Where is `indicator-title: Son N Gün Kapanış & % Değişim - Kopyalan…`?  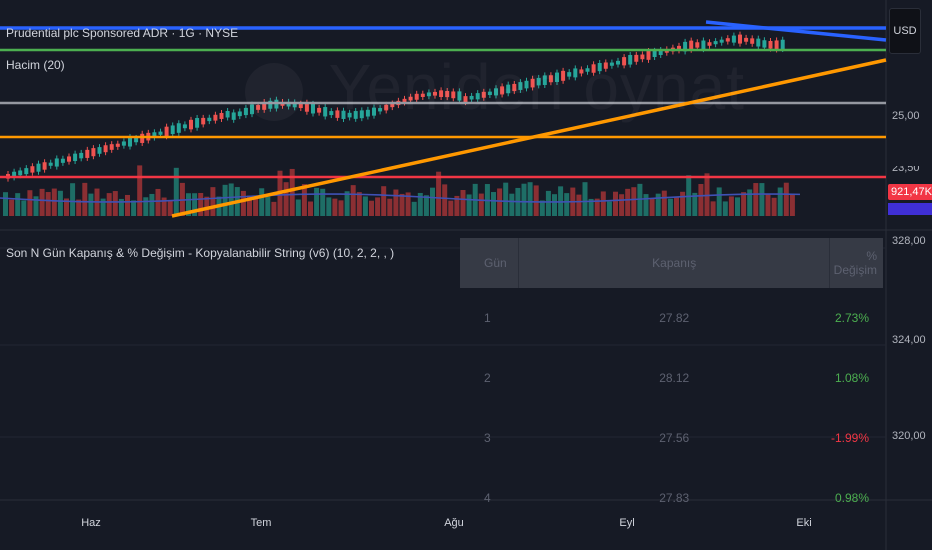 indicator-title: Son N Gün Kapanış & % Değişim - Kopyalan… is located at coordinates (200, 253).